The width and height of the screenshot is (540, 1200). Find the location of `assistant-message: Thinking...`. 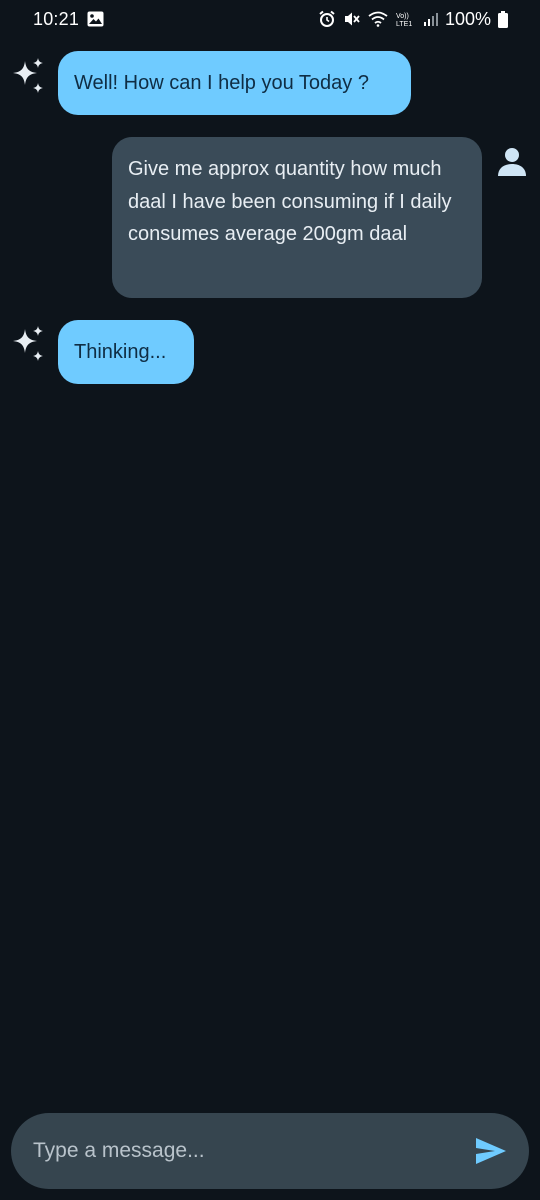

assistant-message: Thinking... is located at coordinates (126, 352).